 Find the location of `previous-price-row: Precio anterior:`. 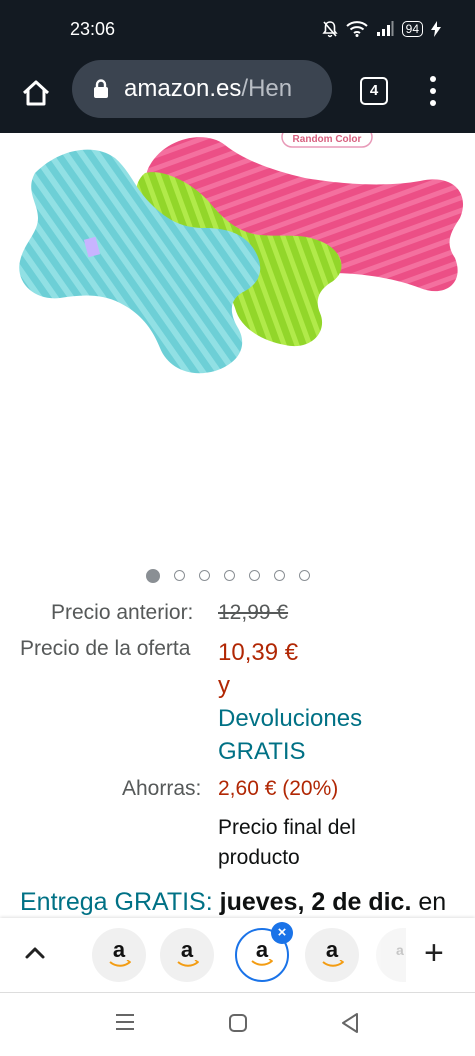

previous-price-row: Precio anterior: is located at coordinates (122, 613).